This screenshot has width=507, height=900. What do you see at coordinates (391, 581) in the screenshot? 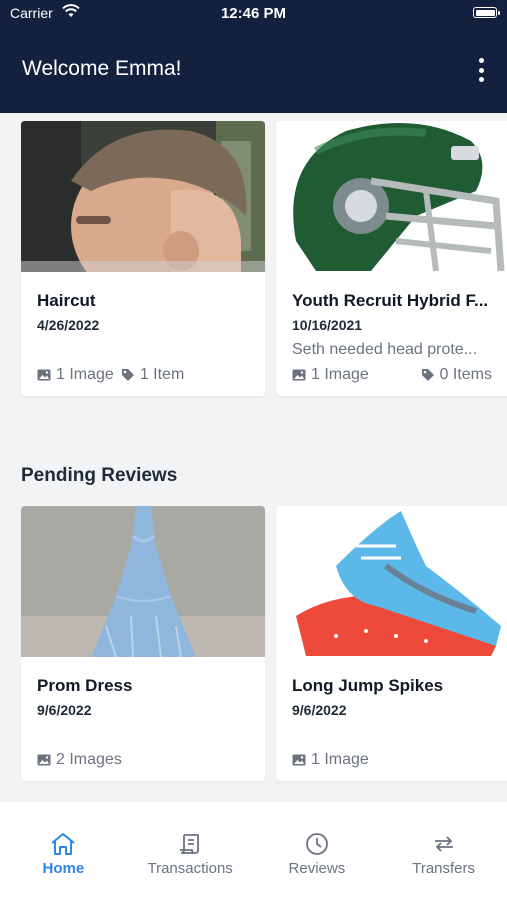
I see `spikes-image` at bounding box center [391, 581].